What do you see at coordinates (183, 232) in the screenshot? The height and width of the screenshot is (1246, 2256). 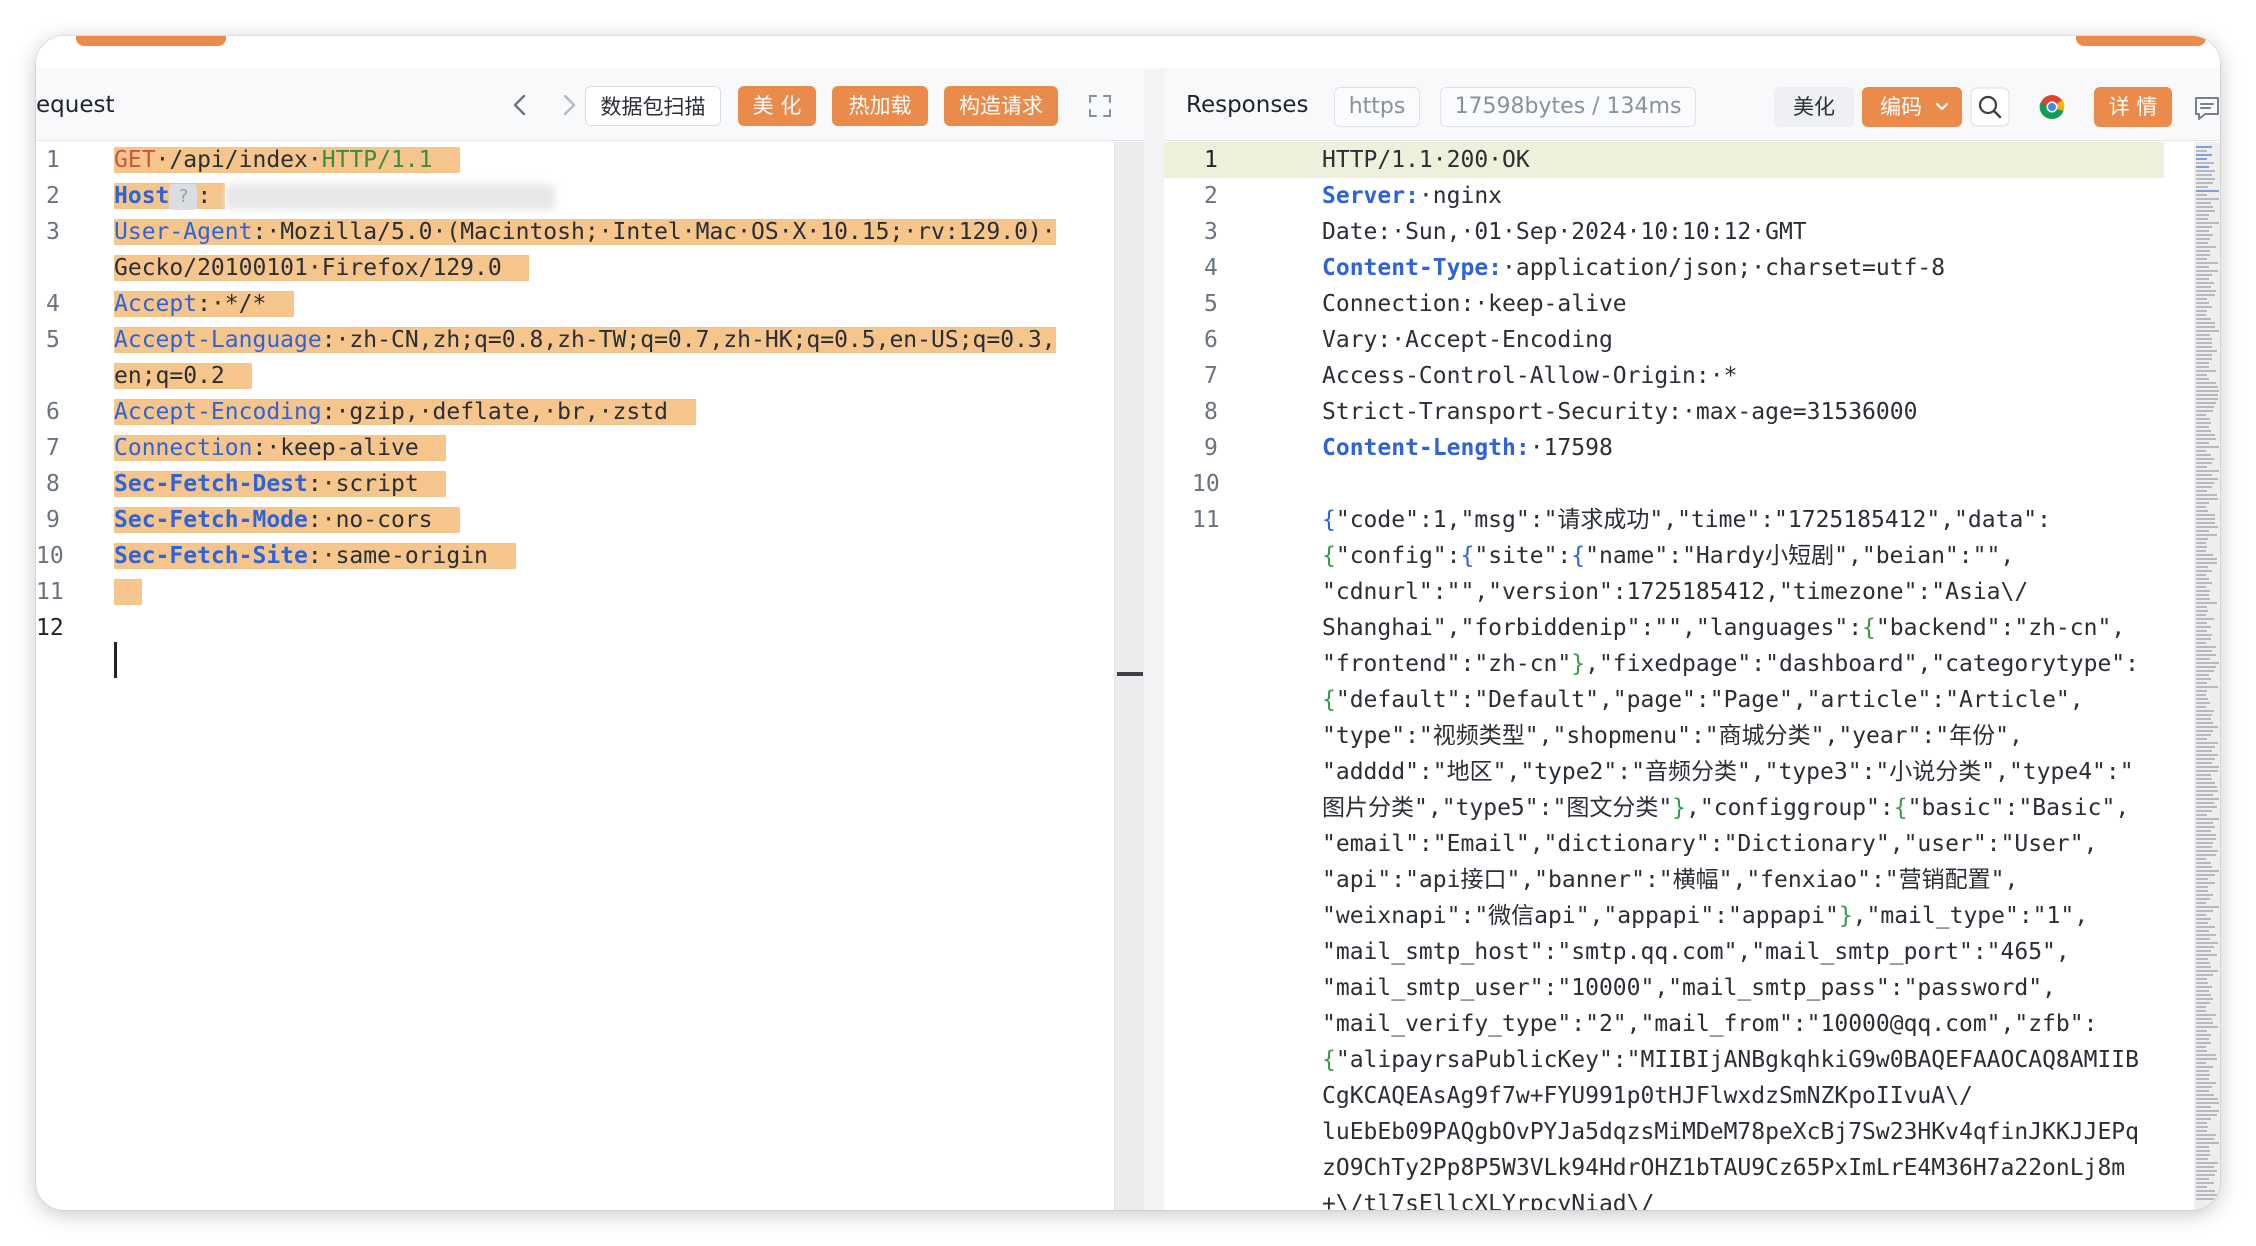 I see `header-key: User-Agent` at bounding box center [183, 232].